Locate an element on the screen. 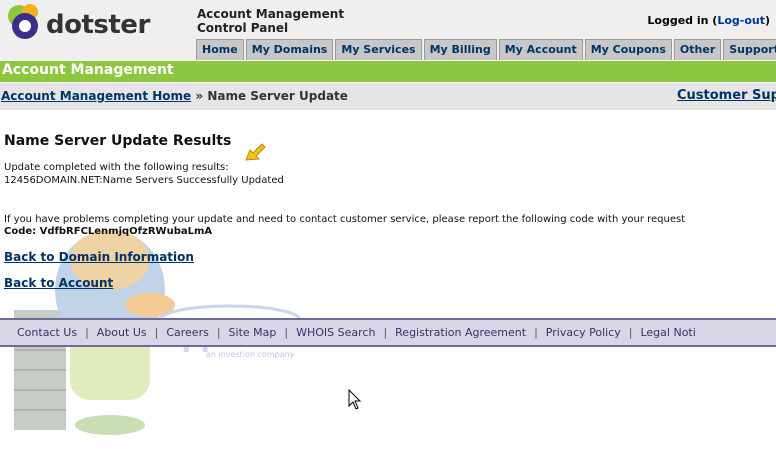 The height and width of the screenshot is (450, 776). support-code: Code: VdfbRFCLenmjqOfzRWubaLmA is located at coordinates (108, 231).